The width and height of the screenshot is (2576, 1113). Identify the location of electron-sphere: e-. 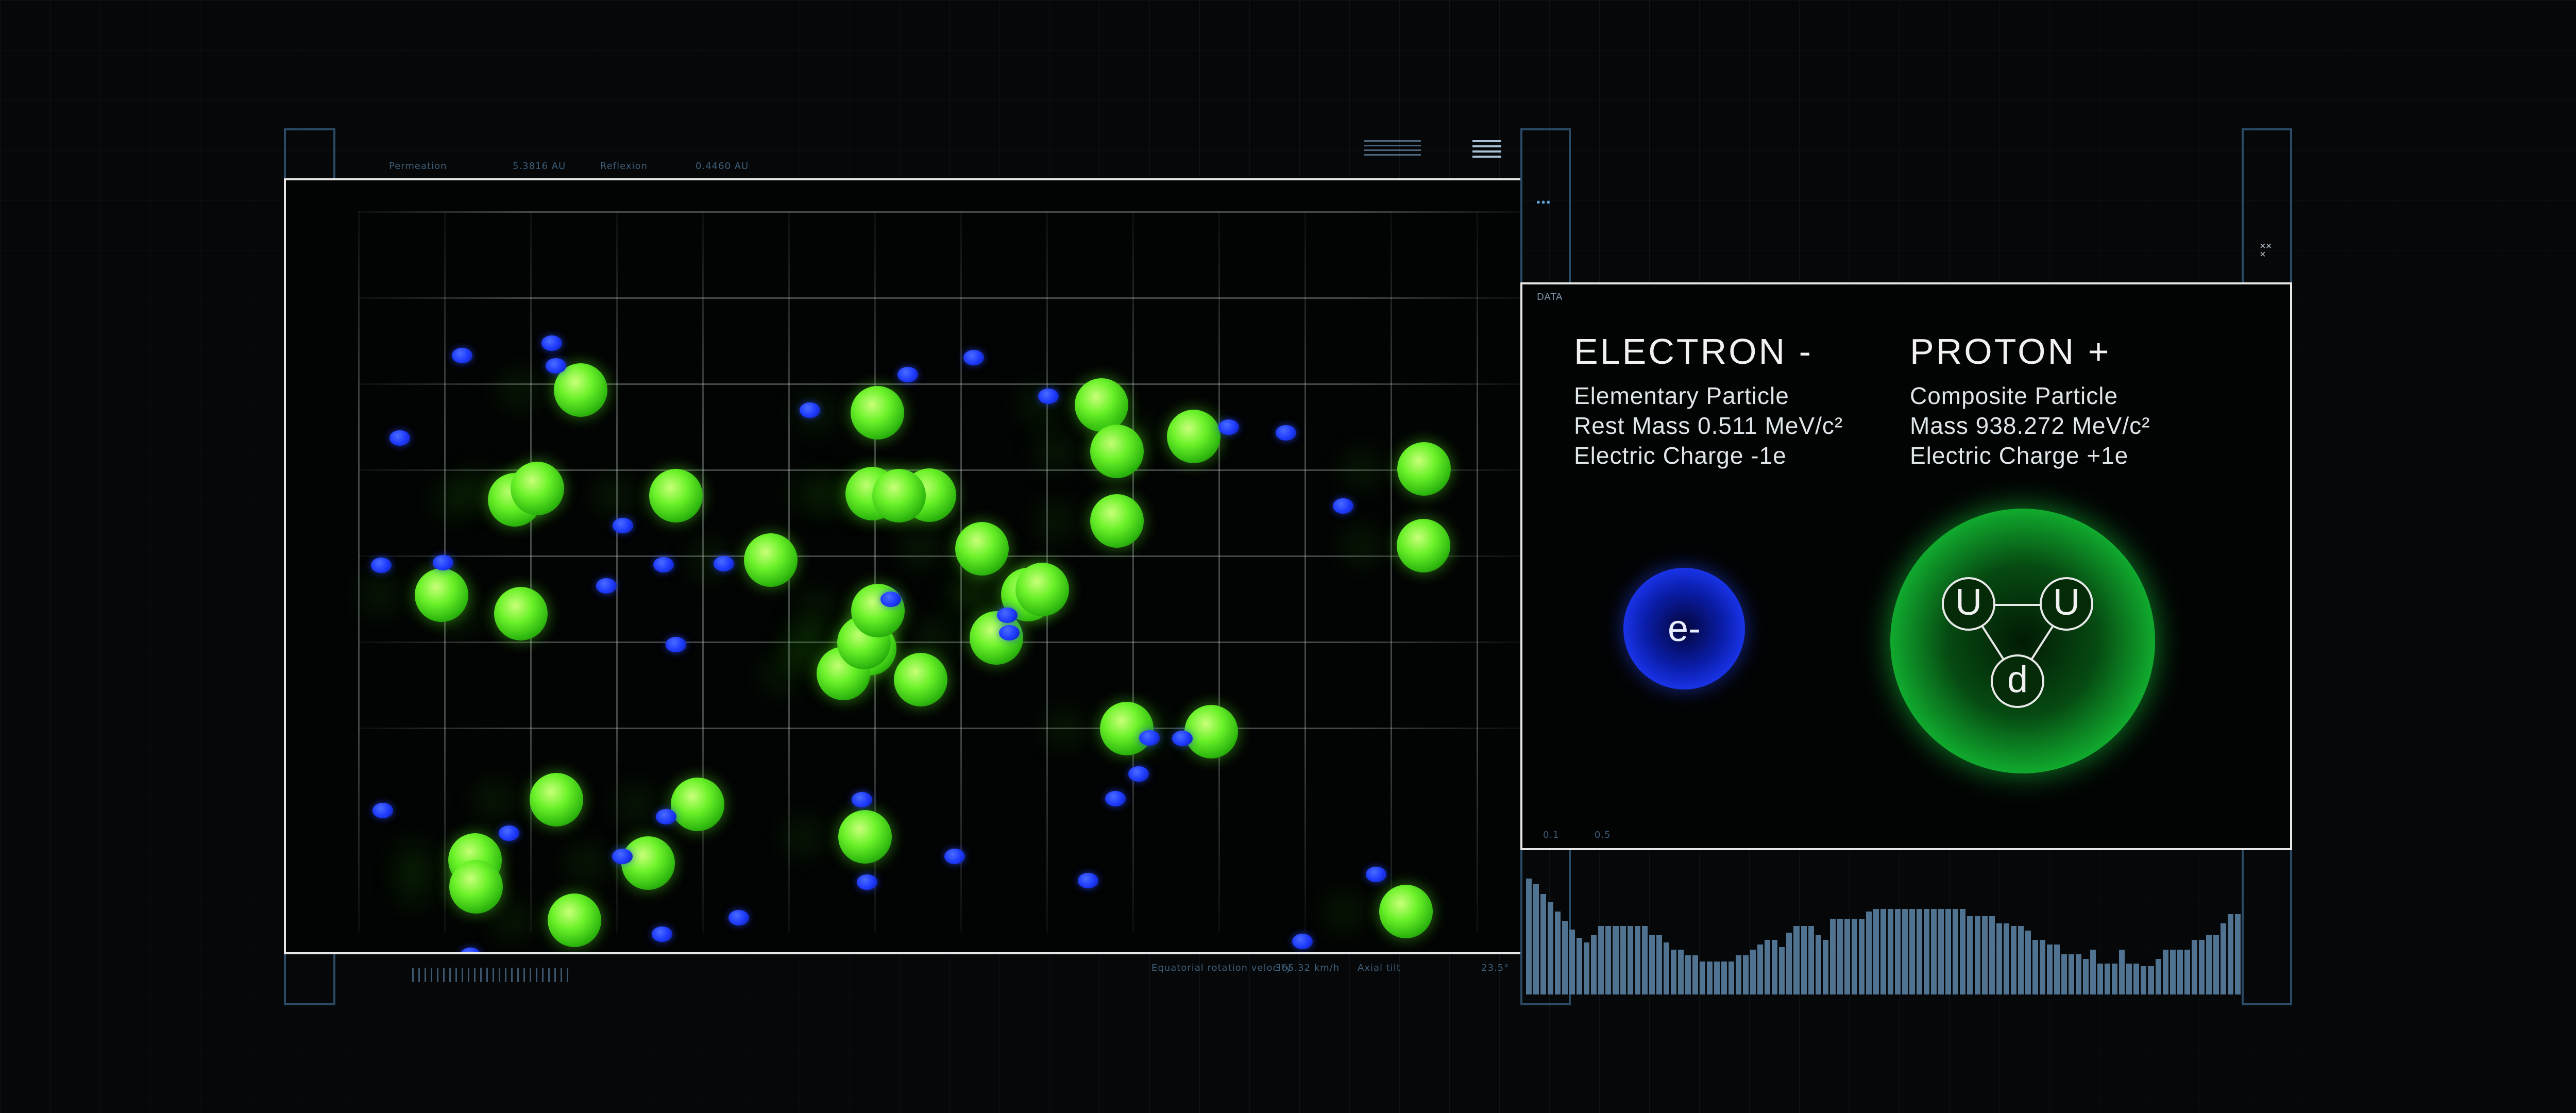
(1684, 628).